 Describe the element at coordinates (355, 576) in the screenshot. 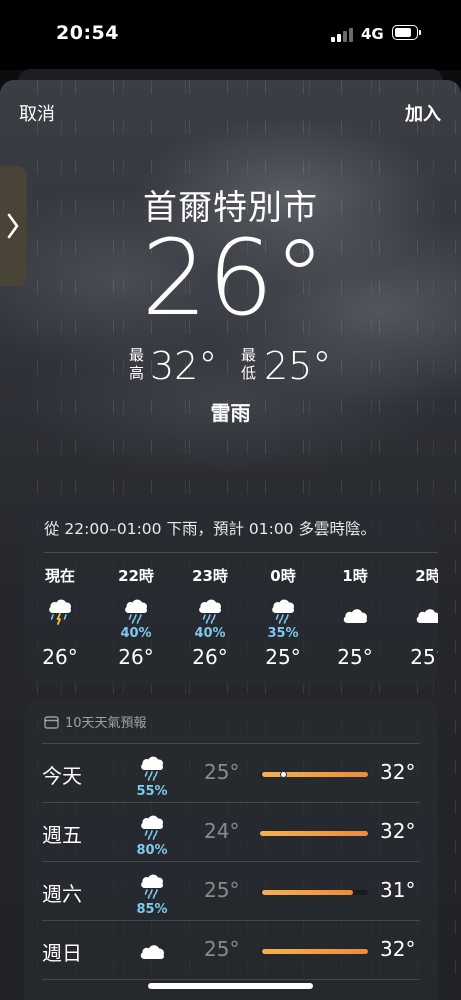

I see `hour-time: 1時` at that location.